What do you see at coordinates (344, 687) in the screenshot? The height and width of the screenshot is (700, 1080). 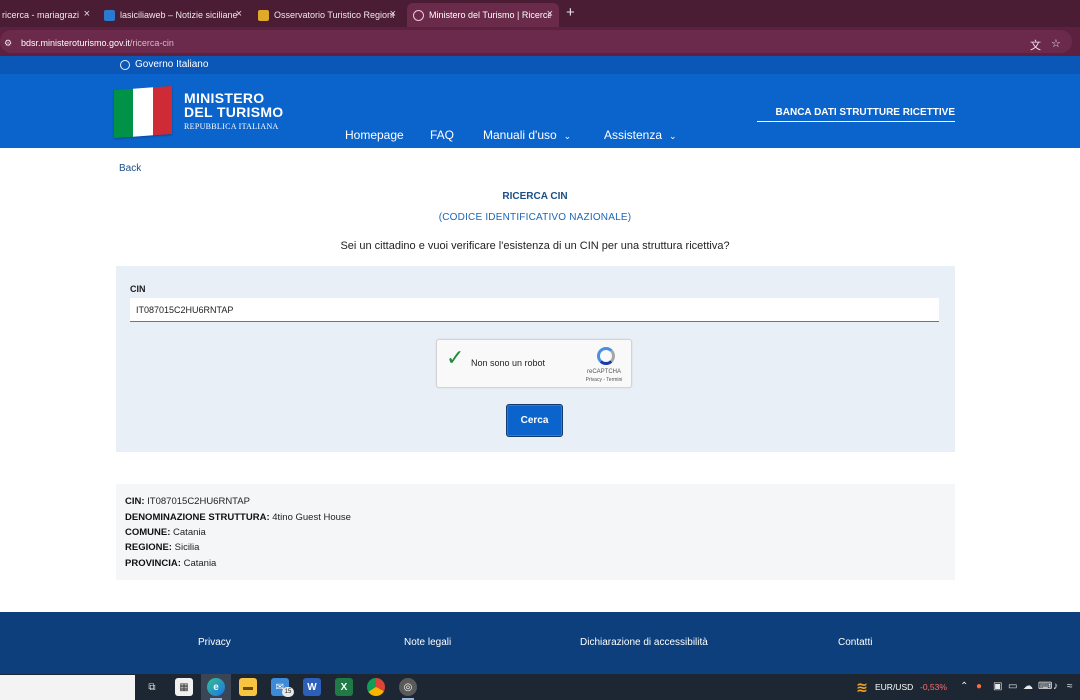 I see `excel-icon: X` at bounding box center [344, 687].